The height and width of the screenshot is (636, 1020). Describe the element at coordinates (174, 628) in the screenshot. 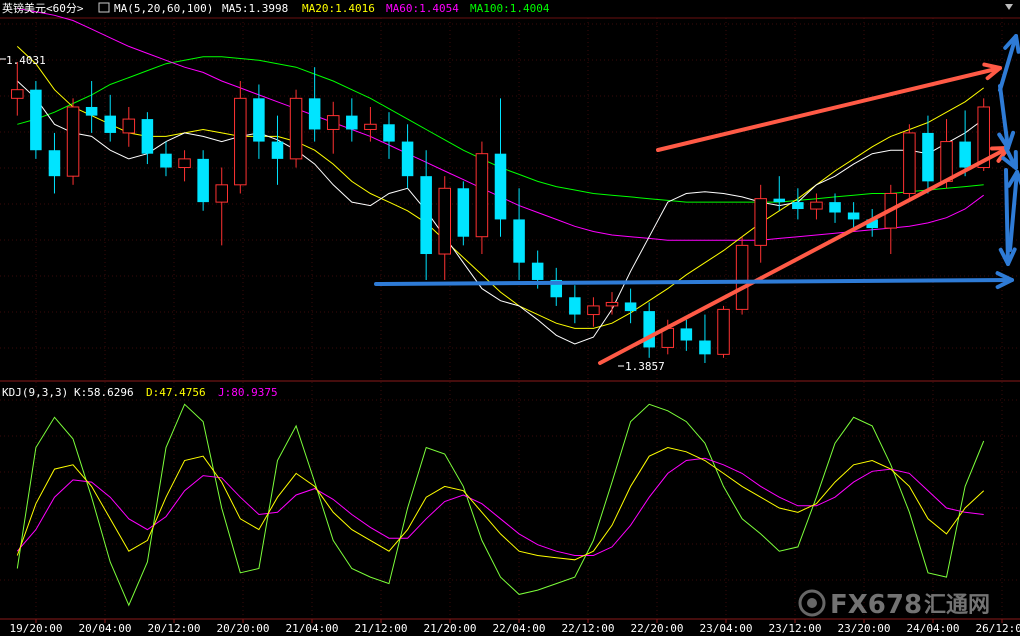

I see `x-tick-label: 20/12:00` at that location.